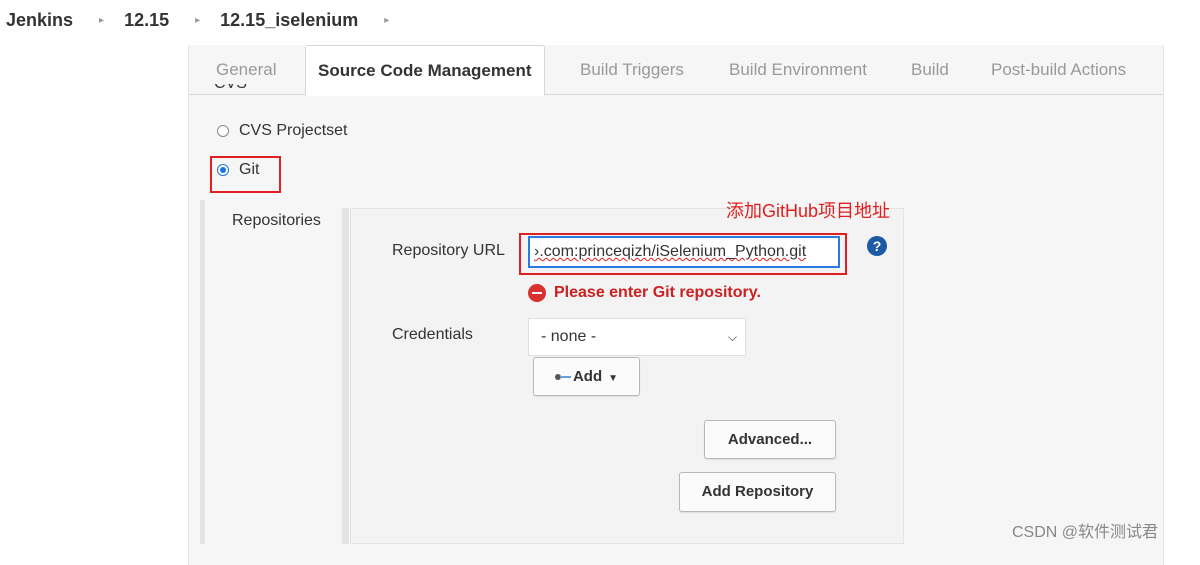  What do you see at coordinates (1085, 532) in the screenshot?
I see `watermark: CSDN @软件测试君` at bounding box center [1085, 532].